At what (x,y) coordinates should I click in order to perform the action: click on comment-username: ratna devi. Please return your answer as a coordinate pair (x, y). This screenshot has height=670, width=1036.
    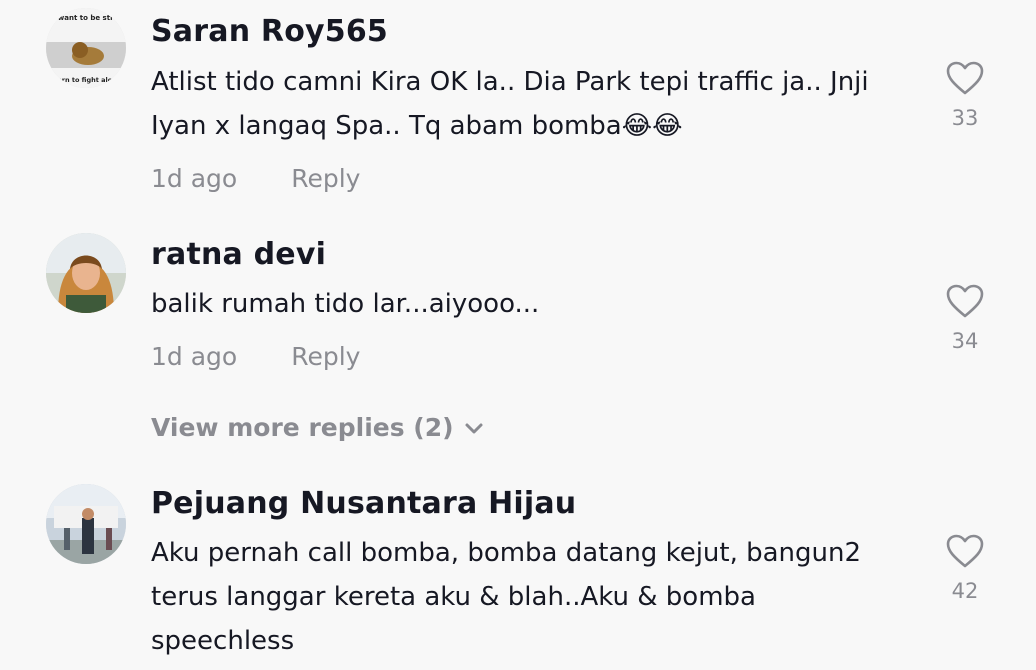
    Looking at the image, I should click on (238, 254).